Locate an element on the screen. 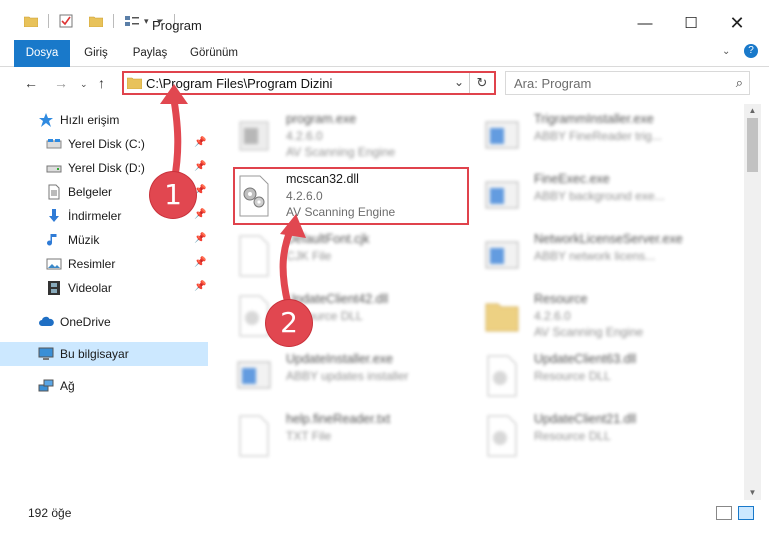 The image size is (769, 536). annotation-arrows is located at coordinates (233, 196).